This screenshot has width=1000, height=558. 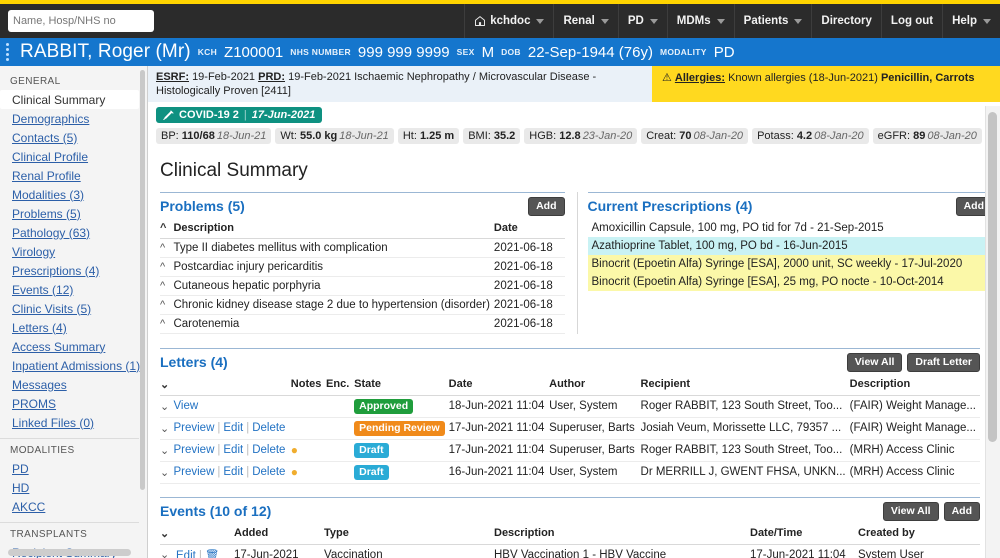 What do you see at coordinates (8, 52) in the screenshot?
I see `patient-menu-grip-icon` at bounding box center [8, 52].